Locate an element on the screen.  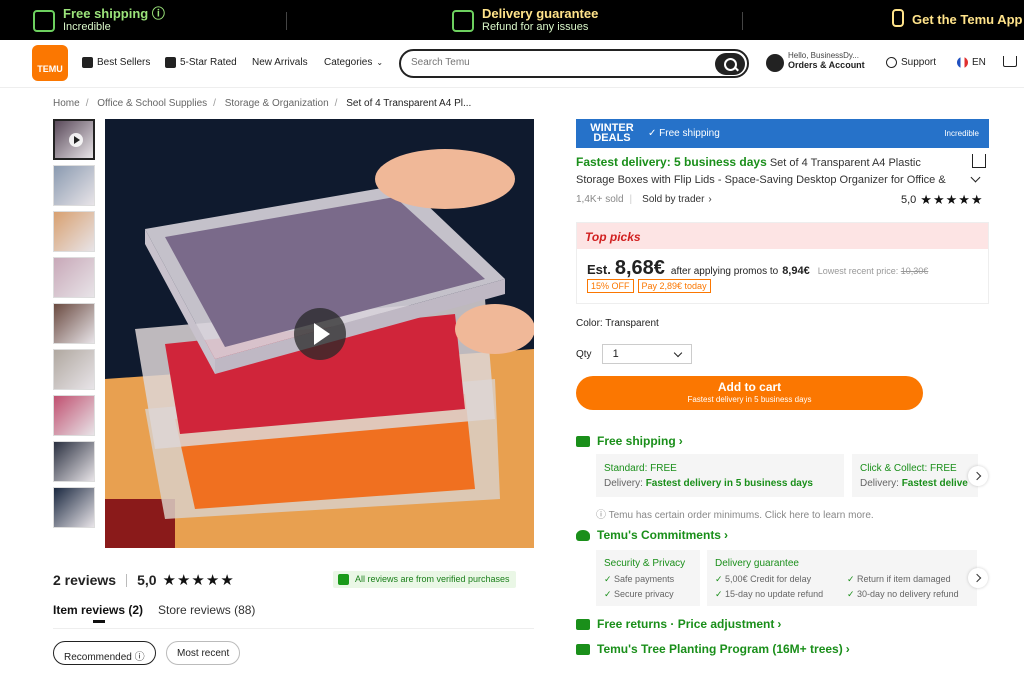
promo-app: Get the Temu App is located at coordinates (957, 18).